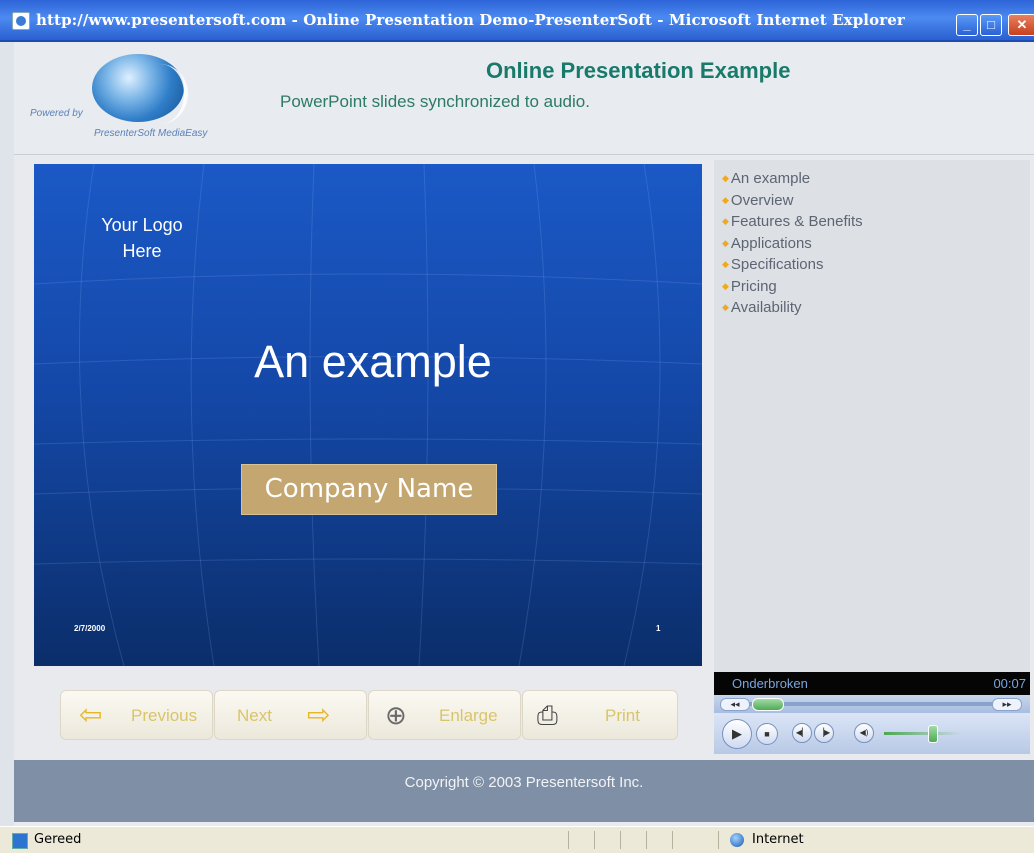  Describe the element at coordinates (767, 734) in the screenshot. I see `stop-button: ■` at that location.